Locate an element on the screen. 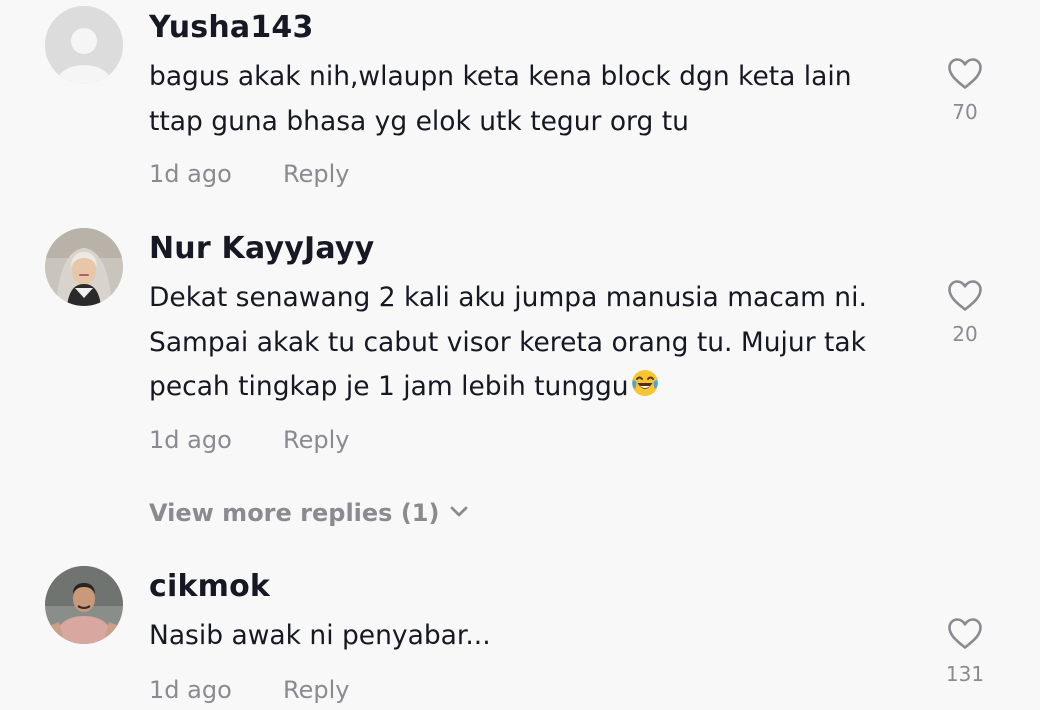 The image size is (1040, 710). avatar is located at coordinates (84, 605).